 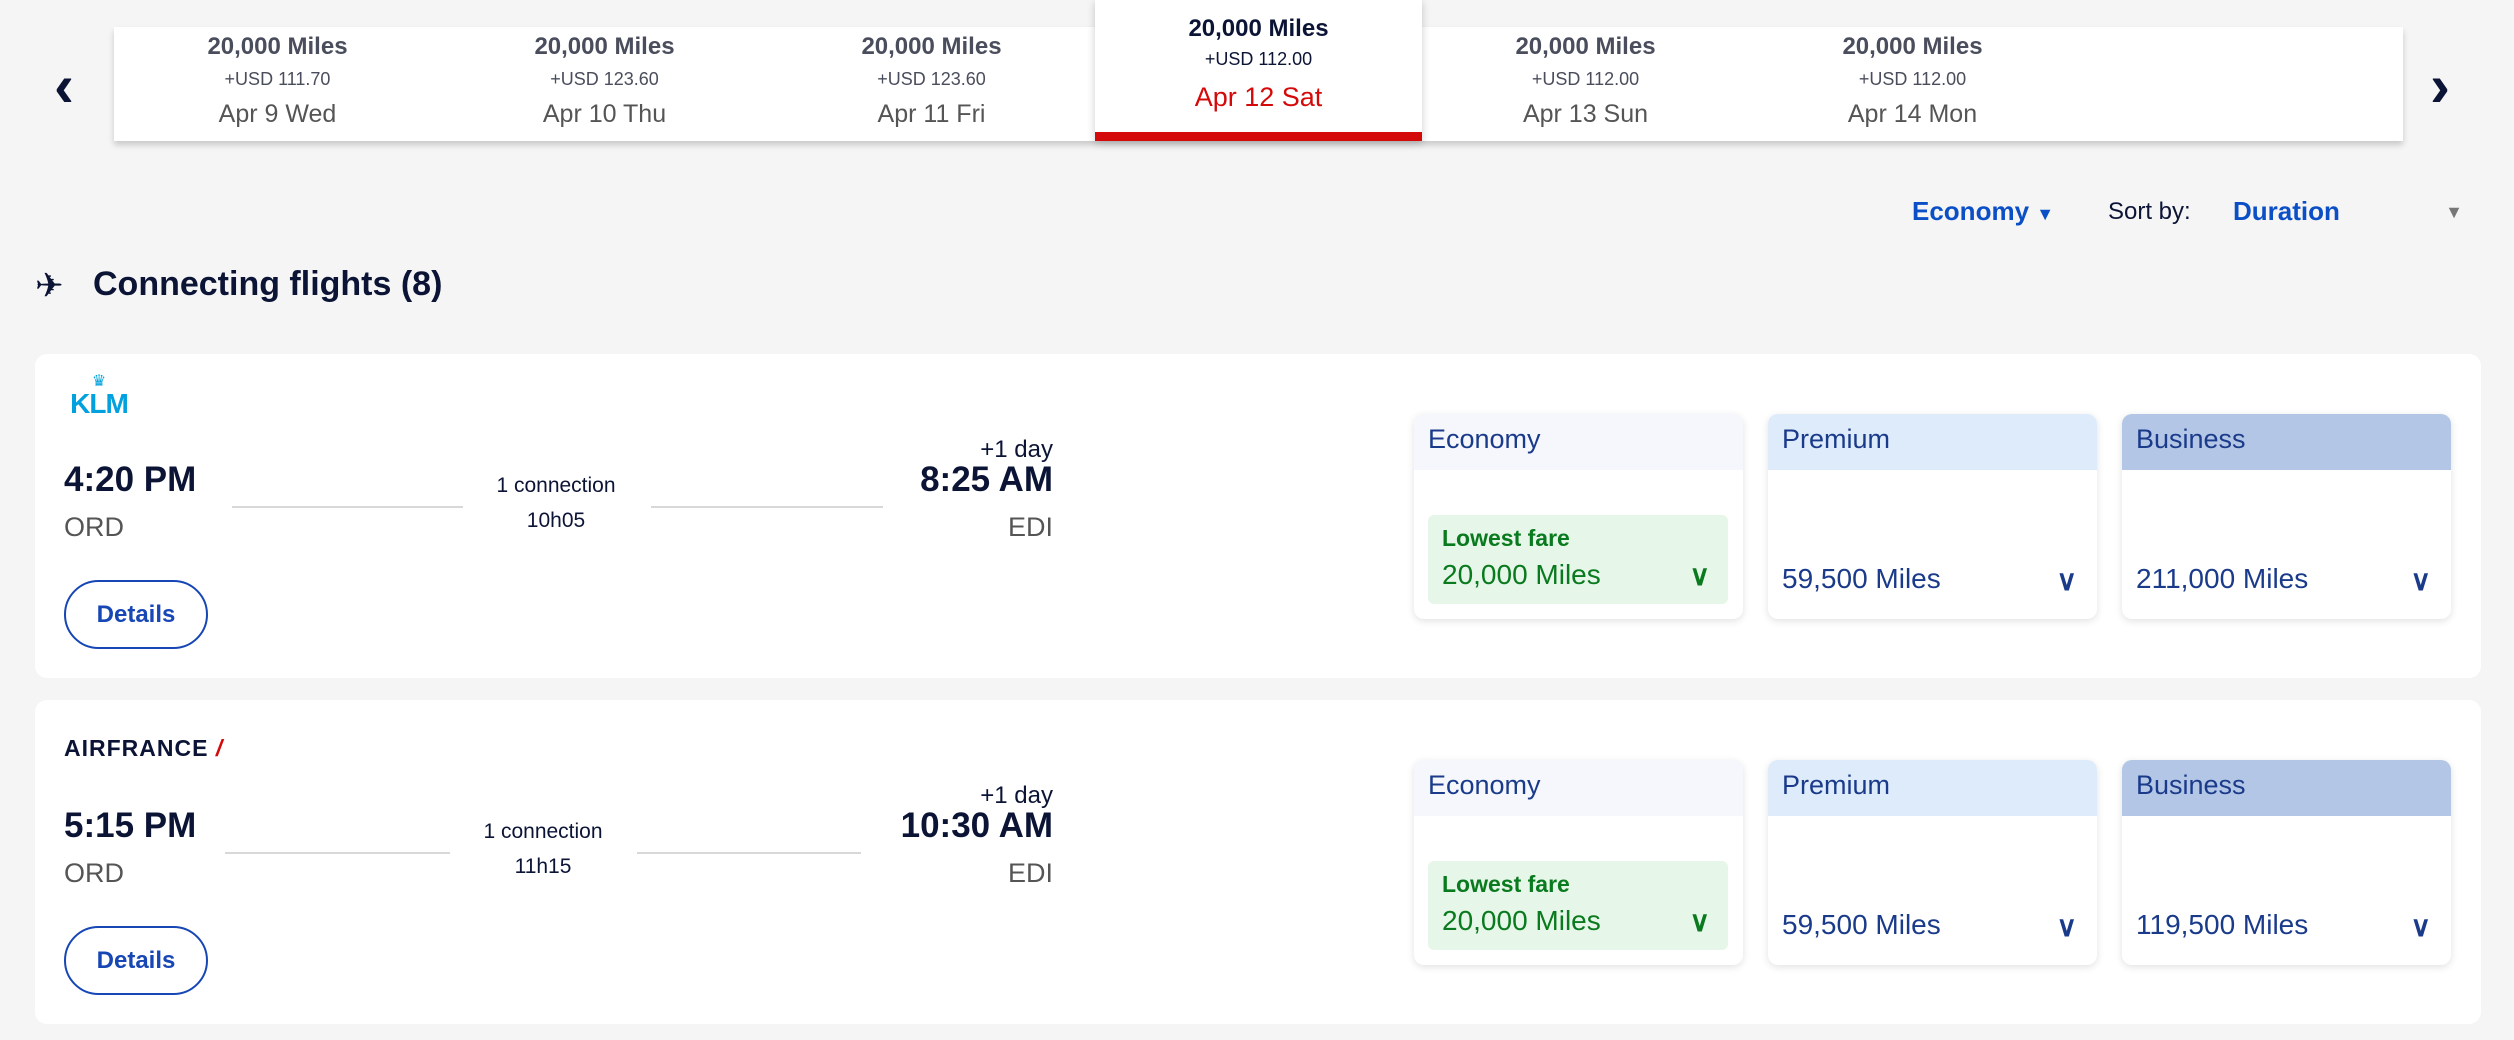 I want to click on date-tab: 20,000 Miles +USD 112.00 Apr 13 Sun, so click(x=1585, y=84).